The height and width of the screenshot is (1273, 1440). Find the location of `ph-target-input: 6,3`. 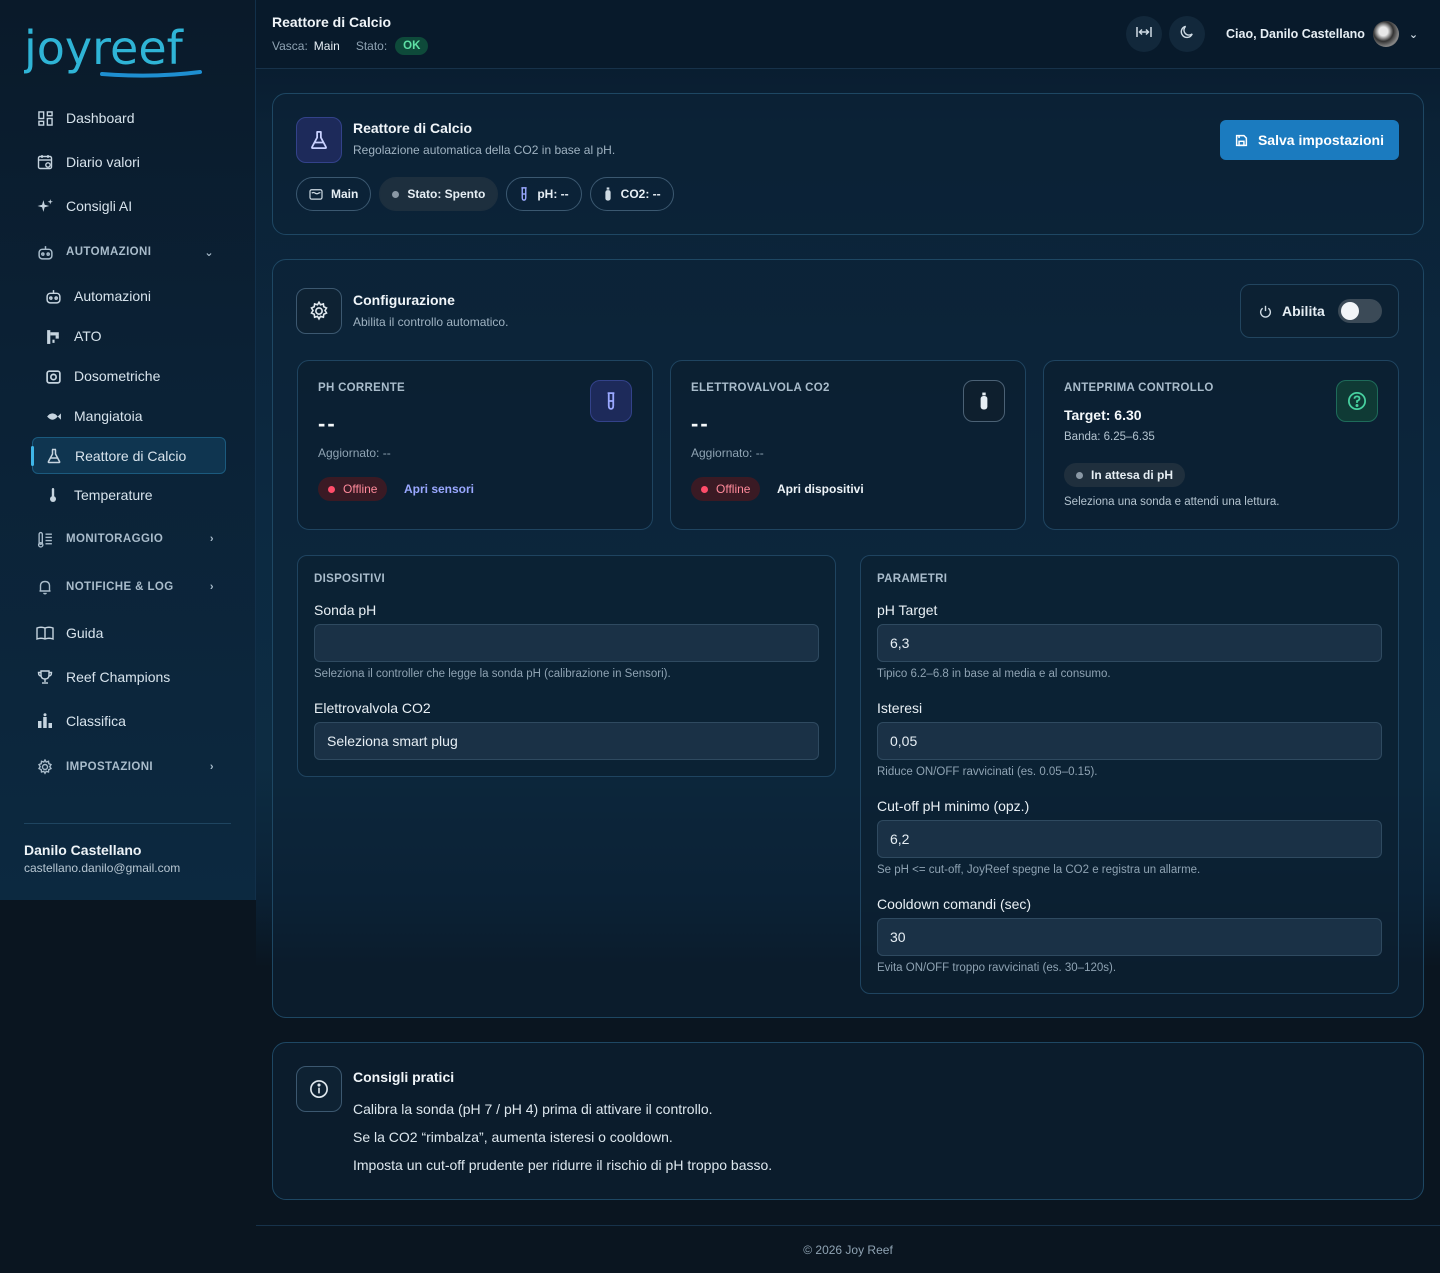

ph-target-input: 6,3 is located at coordinates (1129, 643).